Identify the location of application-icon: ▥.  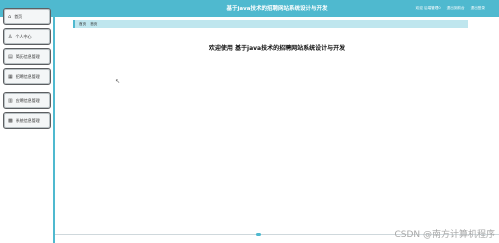
(10, 100).